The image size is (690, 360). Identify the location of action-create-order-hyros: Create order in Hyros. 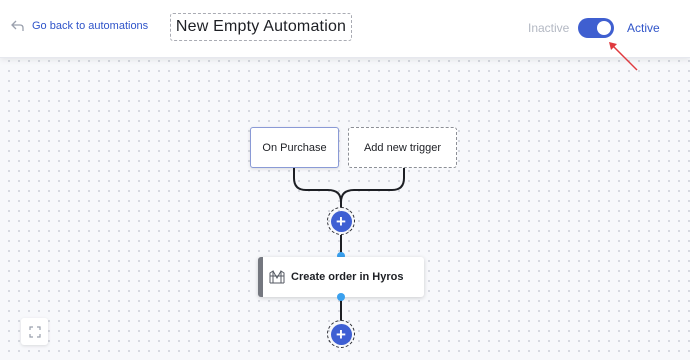
(341, 277).